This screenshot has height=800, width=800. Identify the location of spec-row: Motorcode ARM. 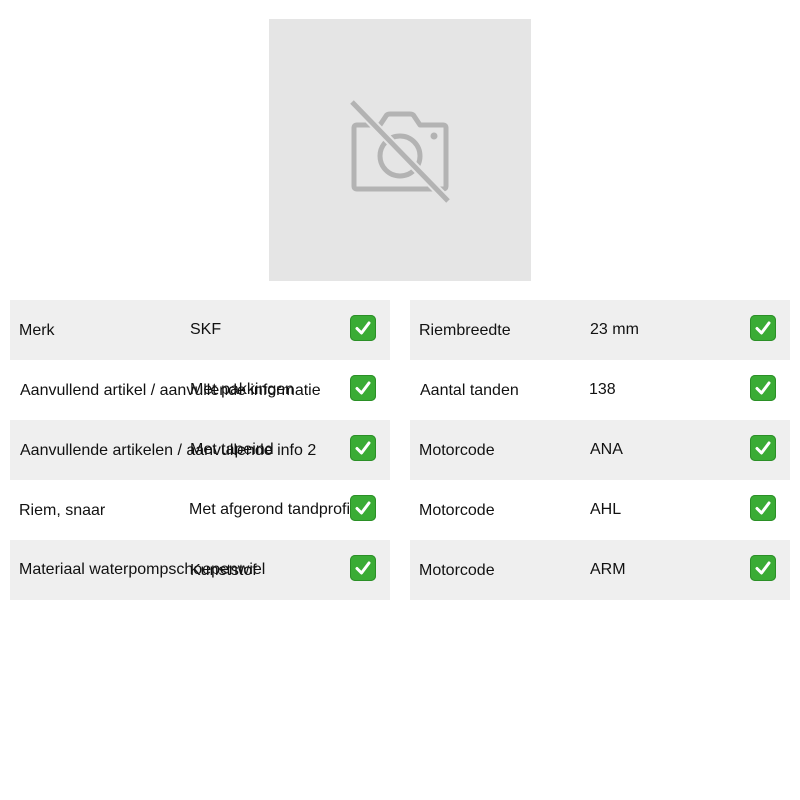
(600, 570).